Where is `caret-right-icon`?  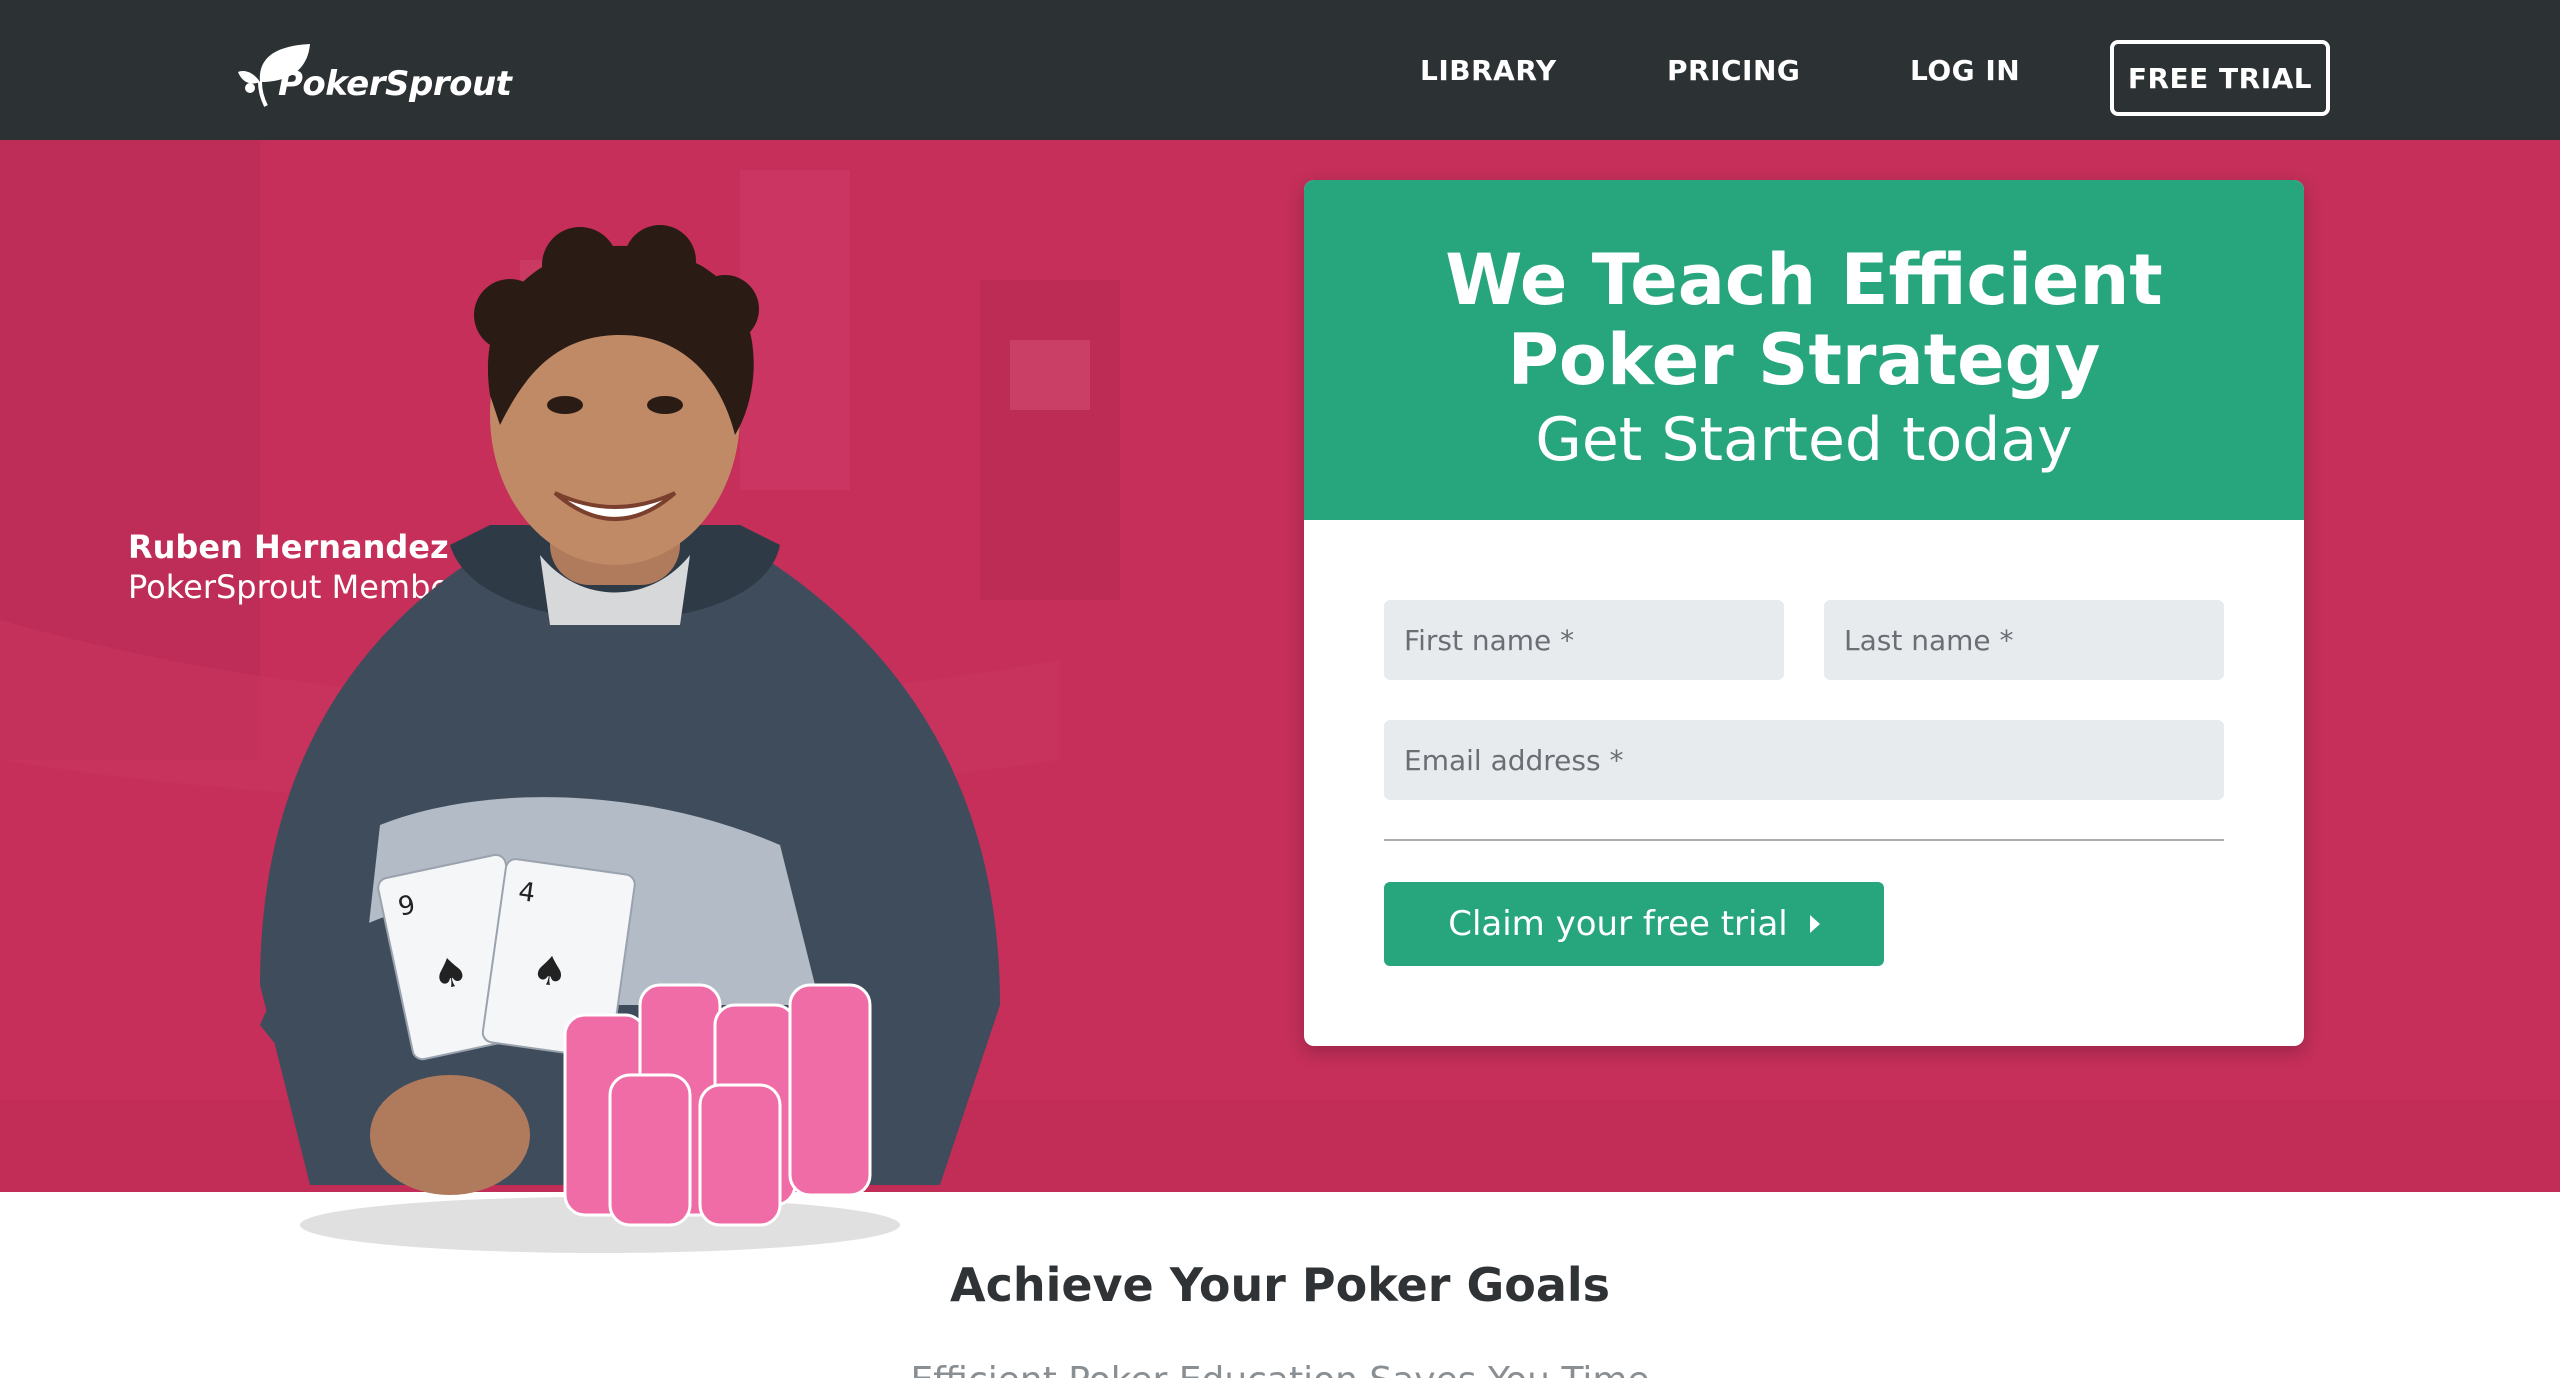 caret-right-icon is located at coordinates (1814, 924).